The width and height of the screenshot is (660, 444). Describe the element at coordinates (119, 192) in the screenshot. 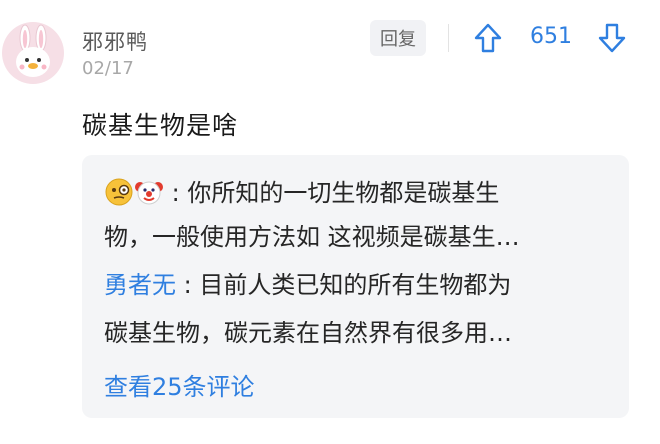

I see `monocle-face-emoji-icon` at that location.